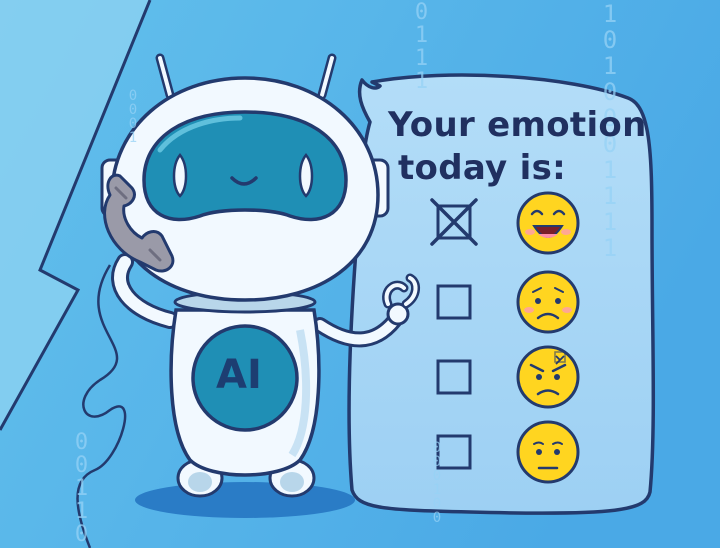  I want to click on neutral-face-icon, so click(548, 452).